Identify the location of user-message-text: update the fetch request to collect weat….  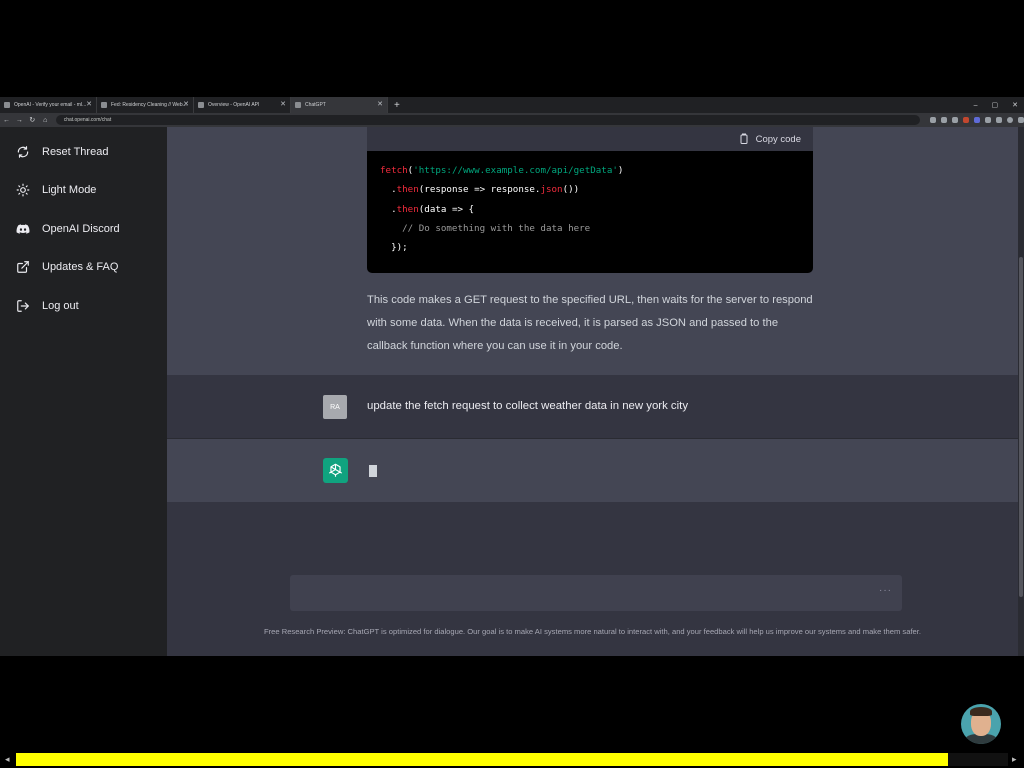
(528, 406).